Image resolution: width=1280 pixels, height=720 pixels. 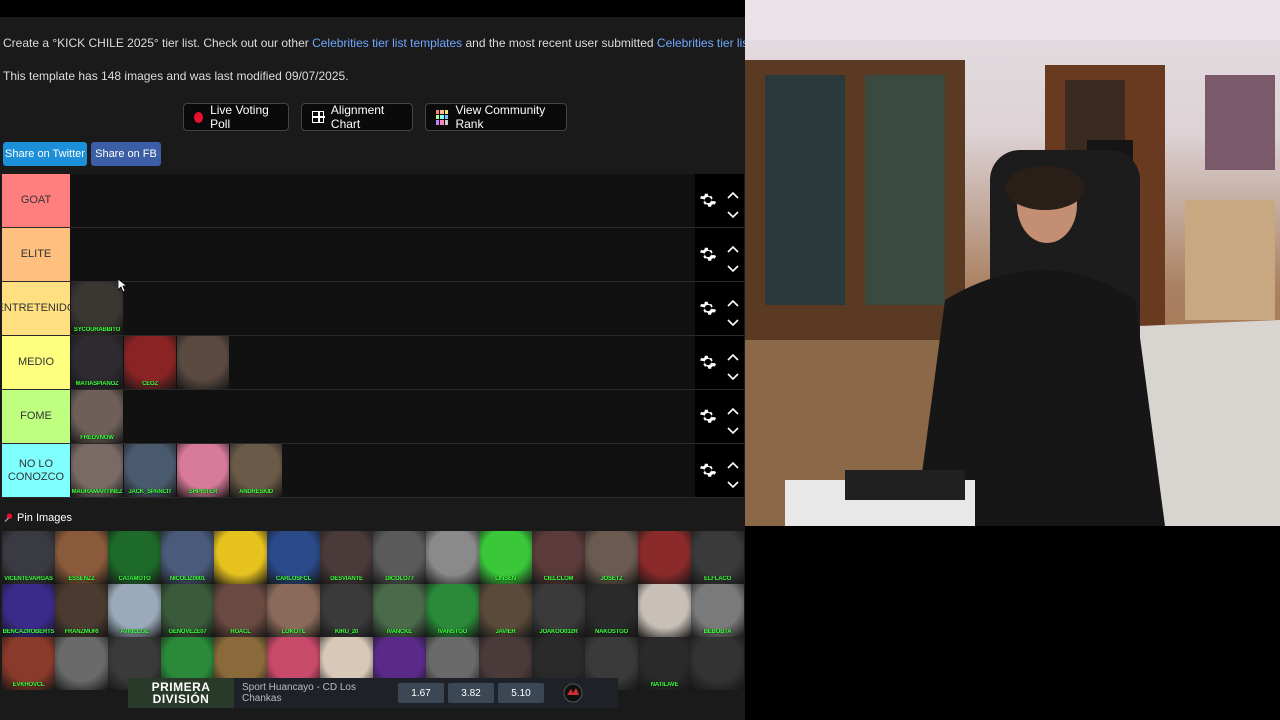 What do you see at coordinates (299, 693) in the screenshot?
I see `match-name: Sport Huancayo - CD Los Chankas` at bounding box center [299, 693].